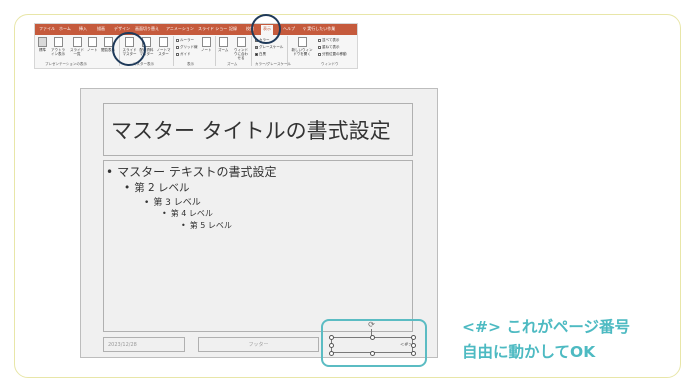  Describe the element at coordinates (256, 47) in the screenshot. I see `grayscale-icon` at that location.